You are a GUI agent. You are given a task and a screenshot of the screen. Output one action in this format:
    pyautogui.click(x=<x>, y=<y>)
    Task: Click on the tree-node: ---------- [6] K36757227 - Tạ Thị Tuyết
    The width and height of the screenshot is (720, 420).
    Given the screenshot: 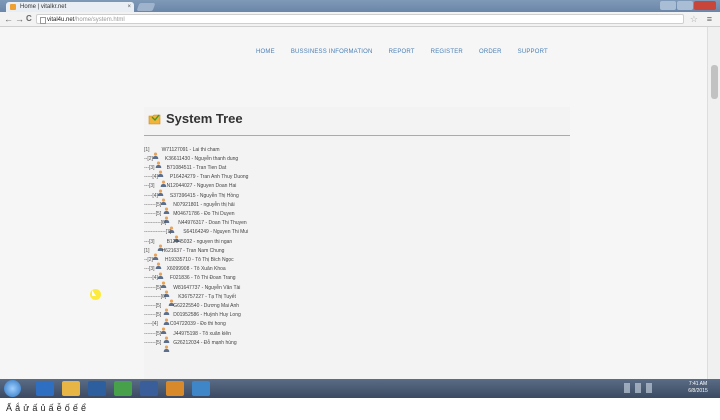 What is the action you would take?
    pyautogui.click(x=190, y=299)
    